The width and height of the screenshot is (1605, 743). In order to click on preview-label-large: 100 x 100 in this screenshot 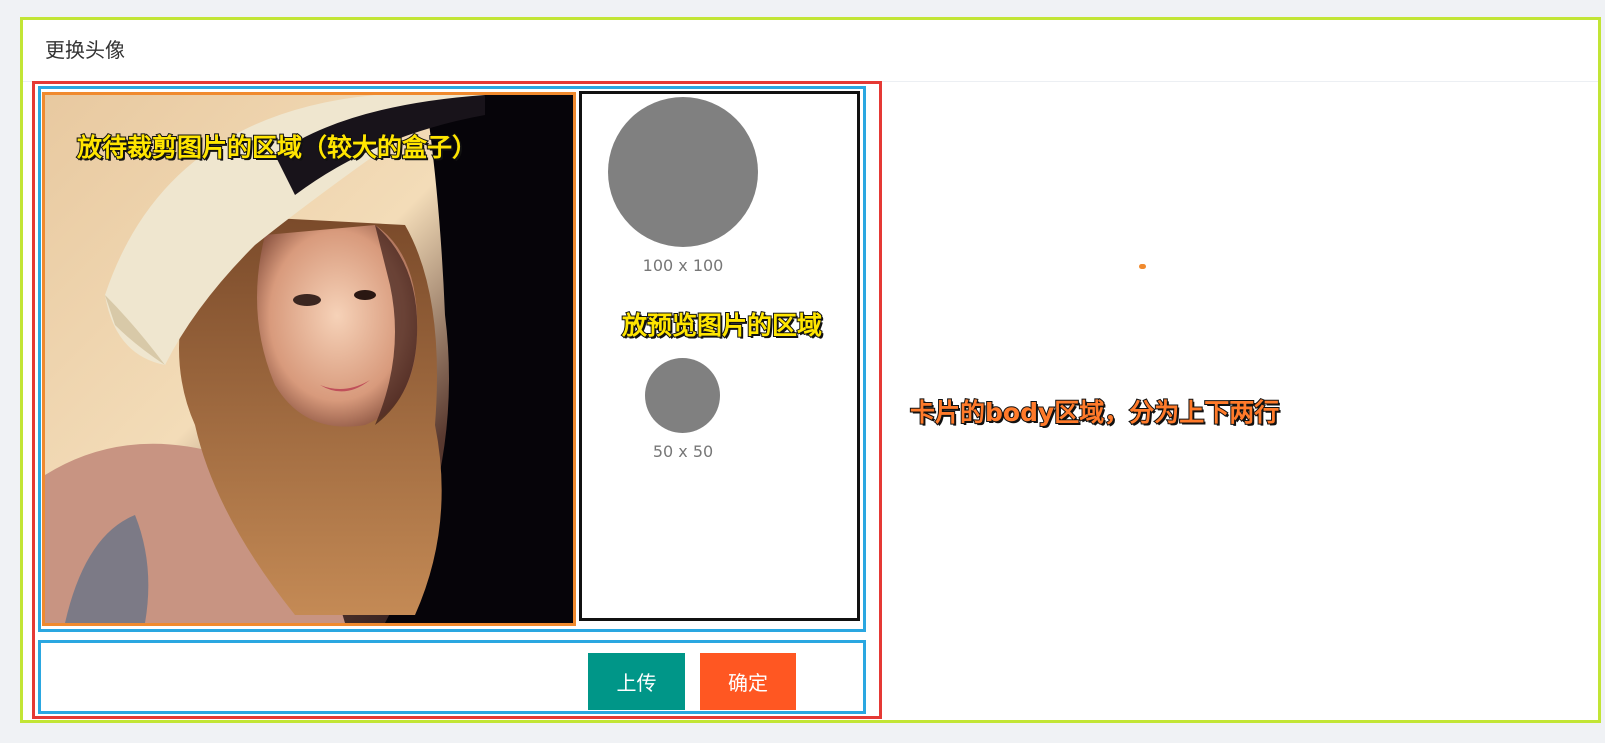, I will do `click(683, 265)`.